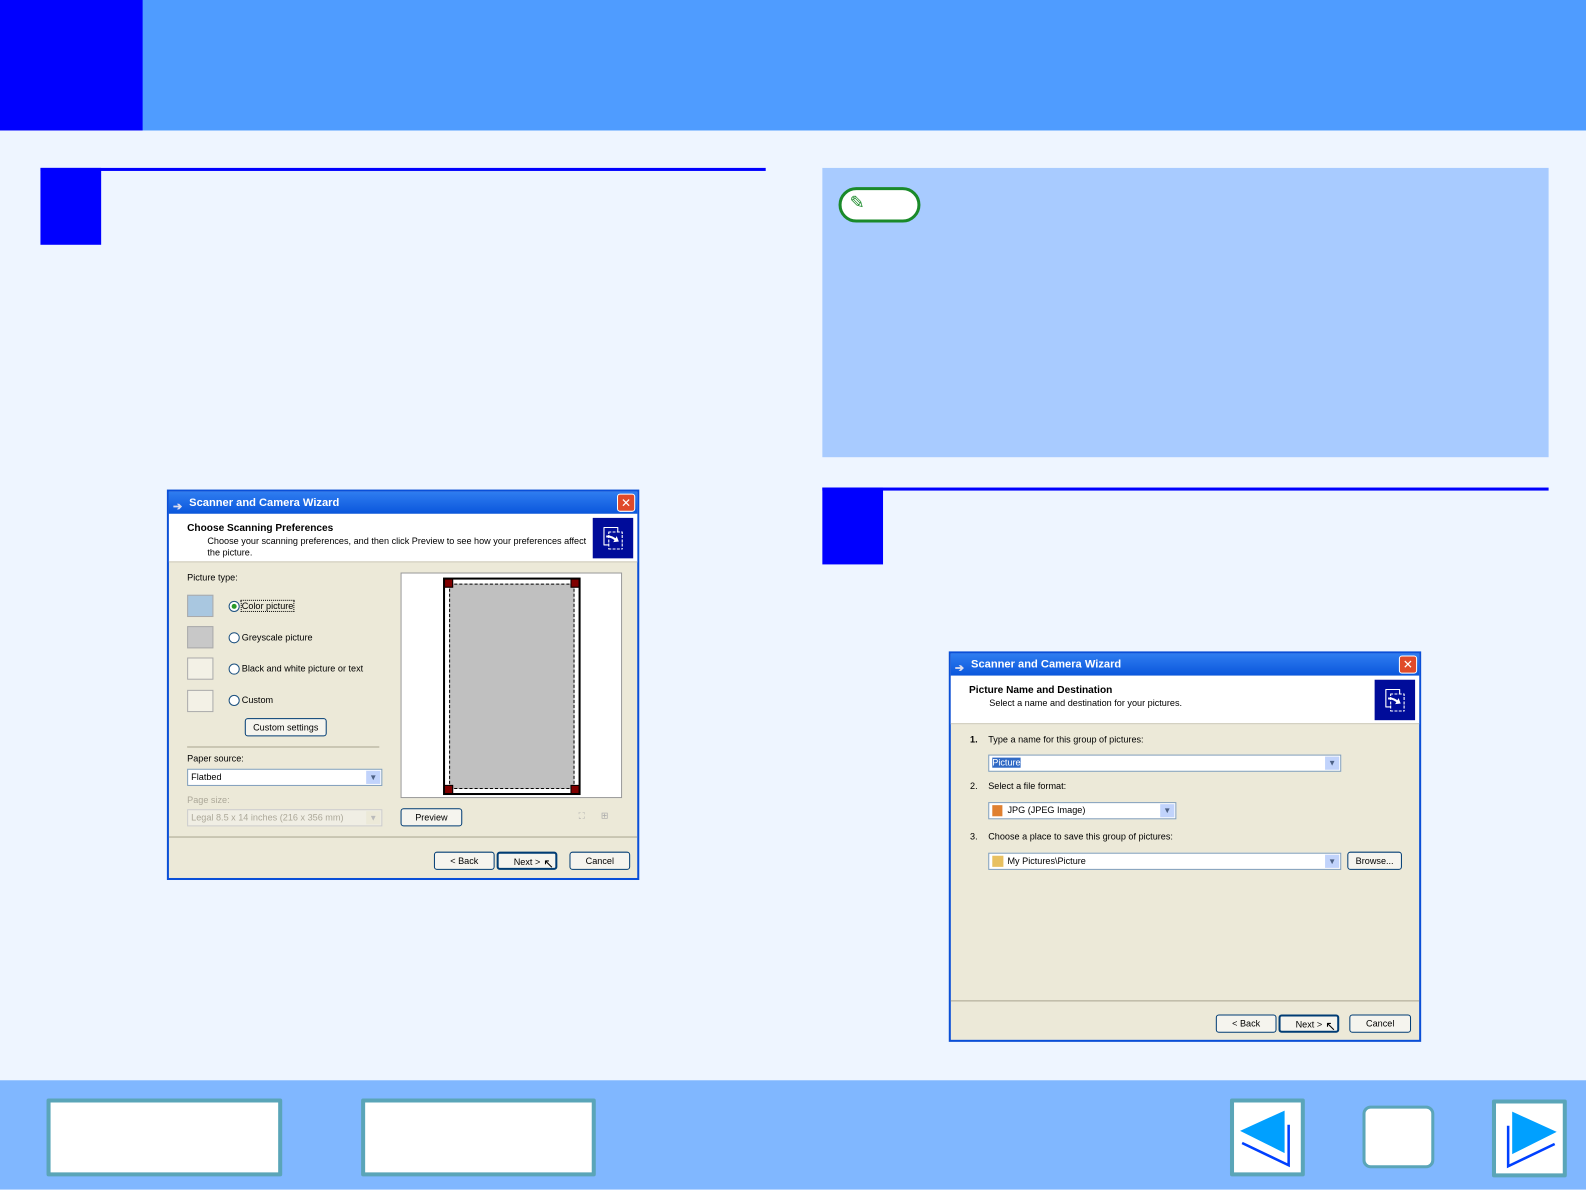 The width and height of the screenshot is (1586, 1190). I want to click on paper-source-value: Flatbed, so click(206, 776).